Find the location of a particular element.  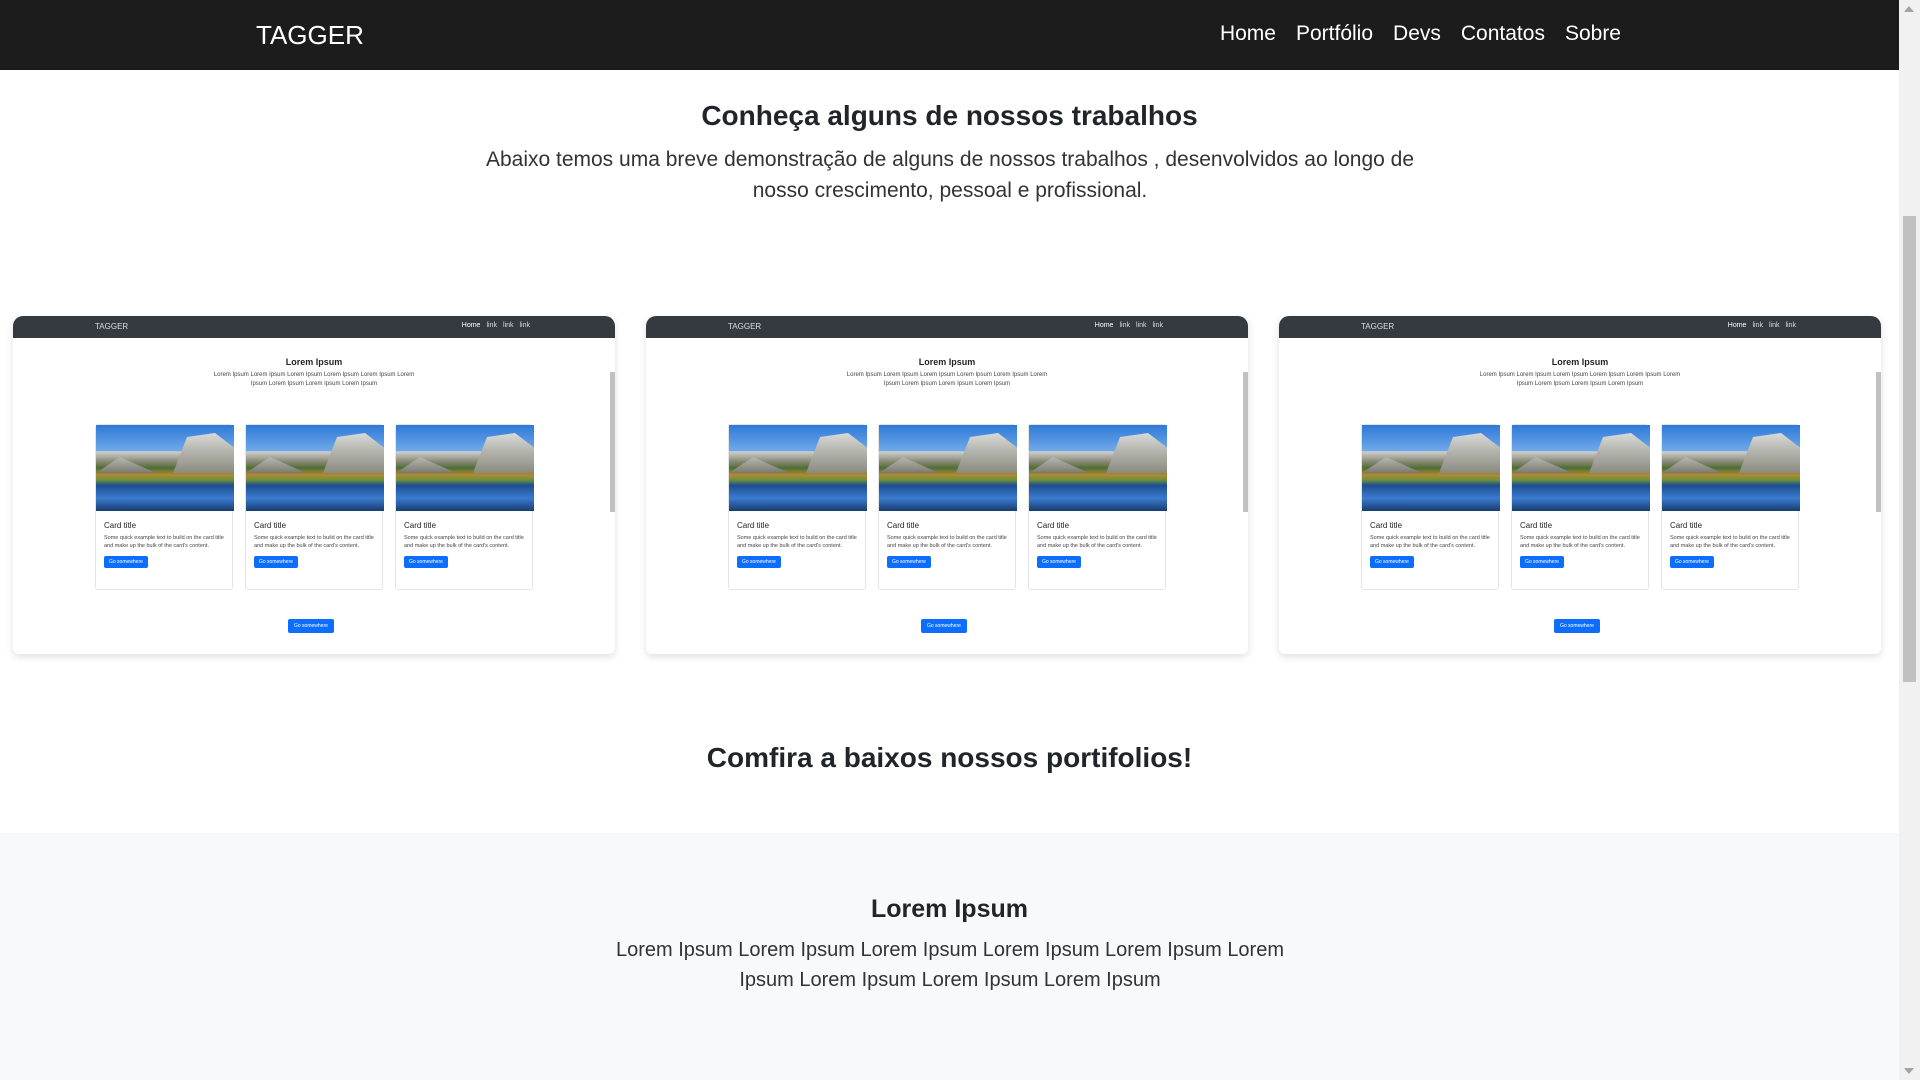

nav-link-devs: Devs is located at coordinates (1417, 34).